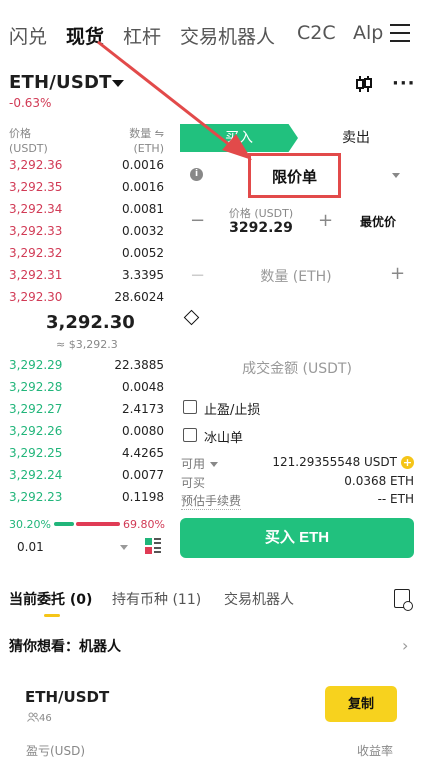 The width and height of the screenshot is (422, 768). I want to click on fee-value: -- ETH, so click(395, 499).